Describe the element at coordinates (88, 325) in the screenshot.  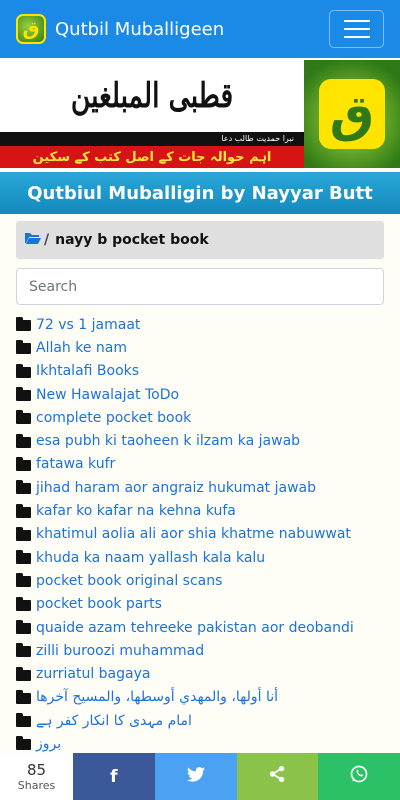
I see `folder-link: 72 vs 1 jamaat` at that location.